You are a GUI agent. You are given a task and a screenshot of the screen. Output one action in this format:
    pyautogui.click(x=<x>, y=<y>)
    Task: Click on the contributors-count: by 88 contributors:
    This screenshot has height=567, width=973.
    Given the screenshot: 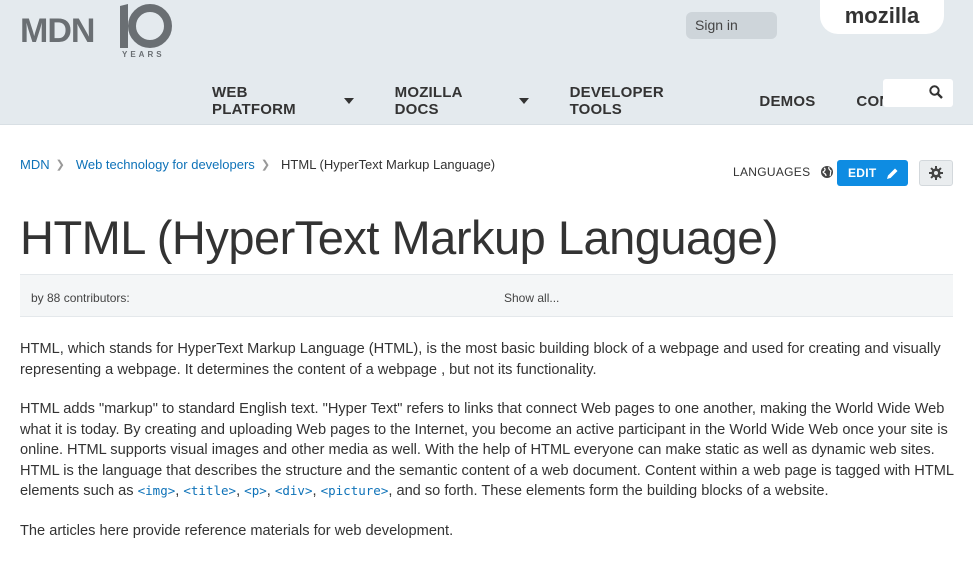 What is the action you would take?
    pyautogui.click(x=80, y=298)
    